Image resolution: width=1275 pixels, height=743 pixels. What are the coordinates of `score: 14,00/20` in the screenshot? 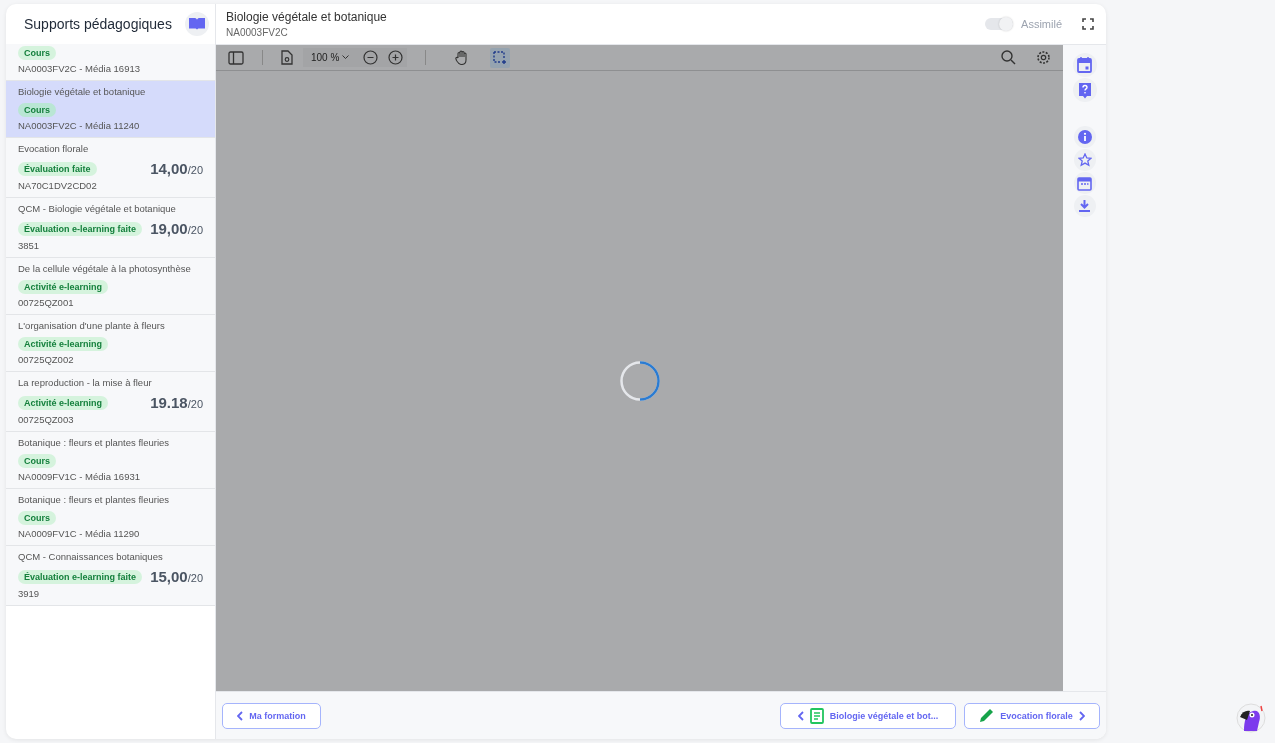 It's located at (176, 168).